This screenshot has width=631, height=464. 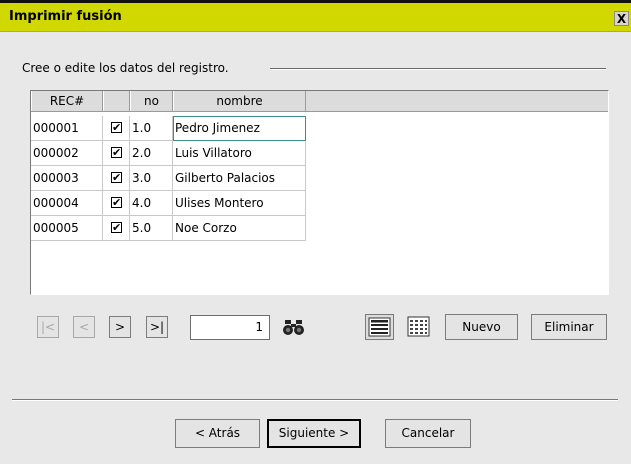 What do you see at coordinates (239, 128) in the screenshot?
I see `cell-nombre: Pedro Jimenez` at bounding box center [239, 128].